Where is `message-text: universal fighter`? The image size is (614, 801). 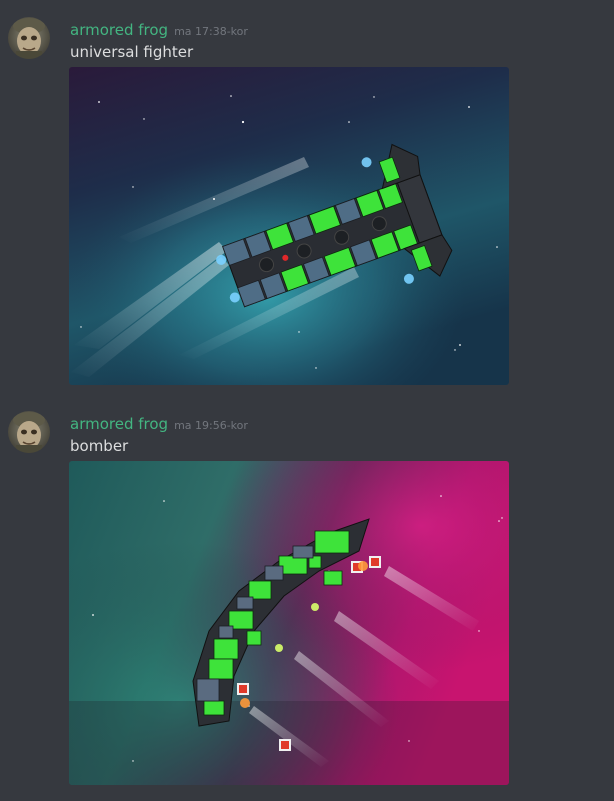 message-text: universal fighter is located at coordinates (132, 52).